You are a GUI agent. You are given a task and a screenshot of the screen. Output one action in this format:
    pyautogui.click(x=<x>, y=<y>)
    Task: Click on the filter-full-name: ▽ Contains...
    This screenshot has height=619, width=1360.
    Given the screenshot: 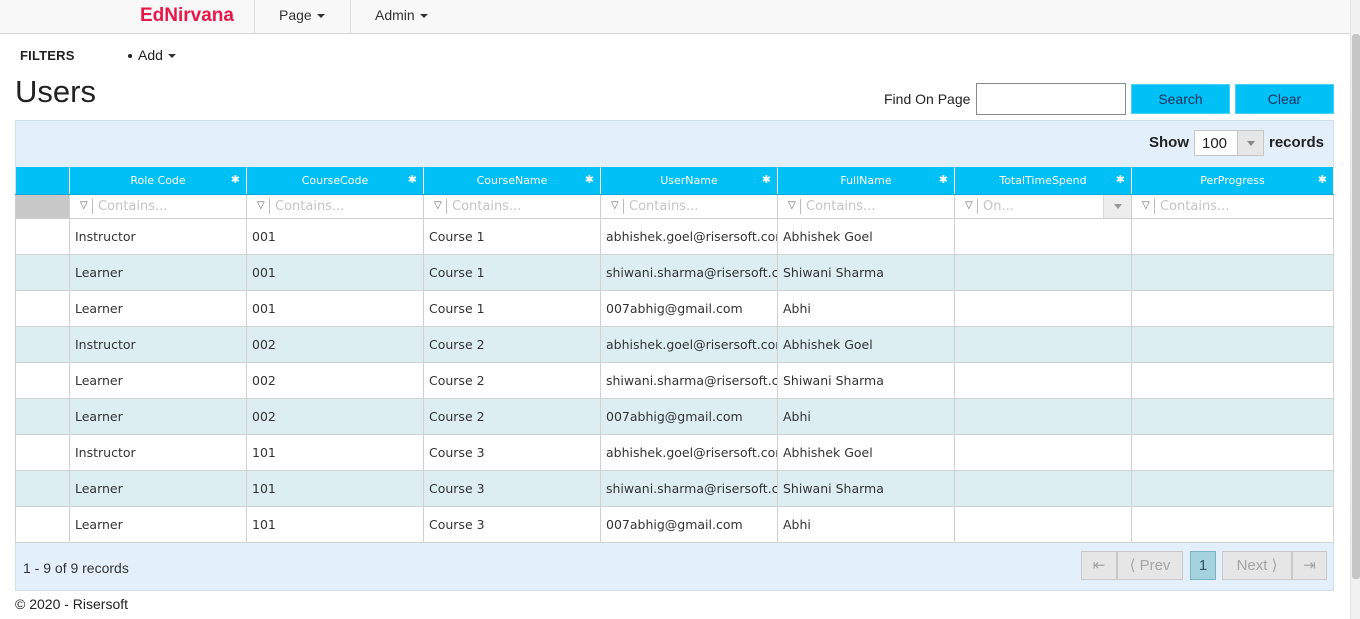 What is the action you would take?
    pyautogui.click(x=866, y=206)
    